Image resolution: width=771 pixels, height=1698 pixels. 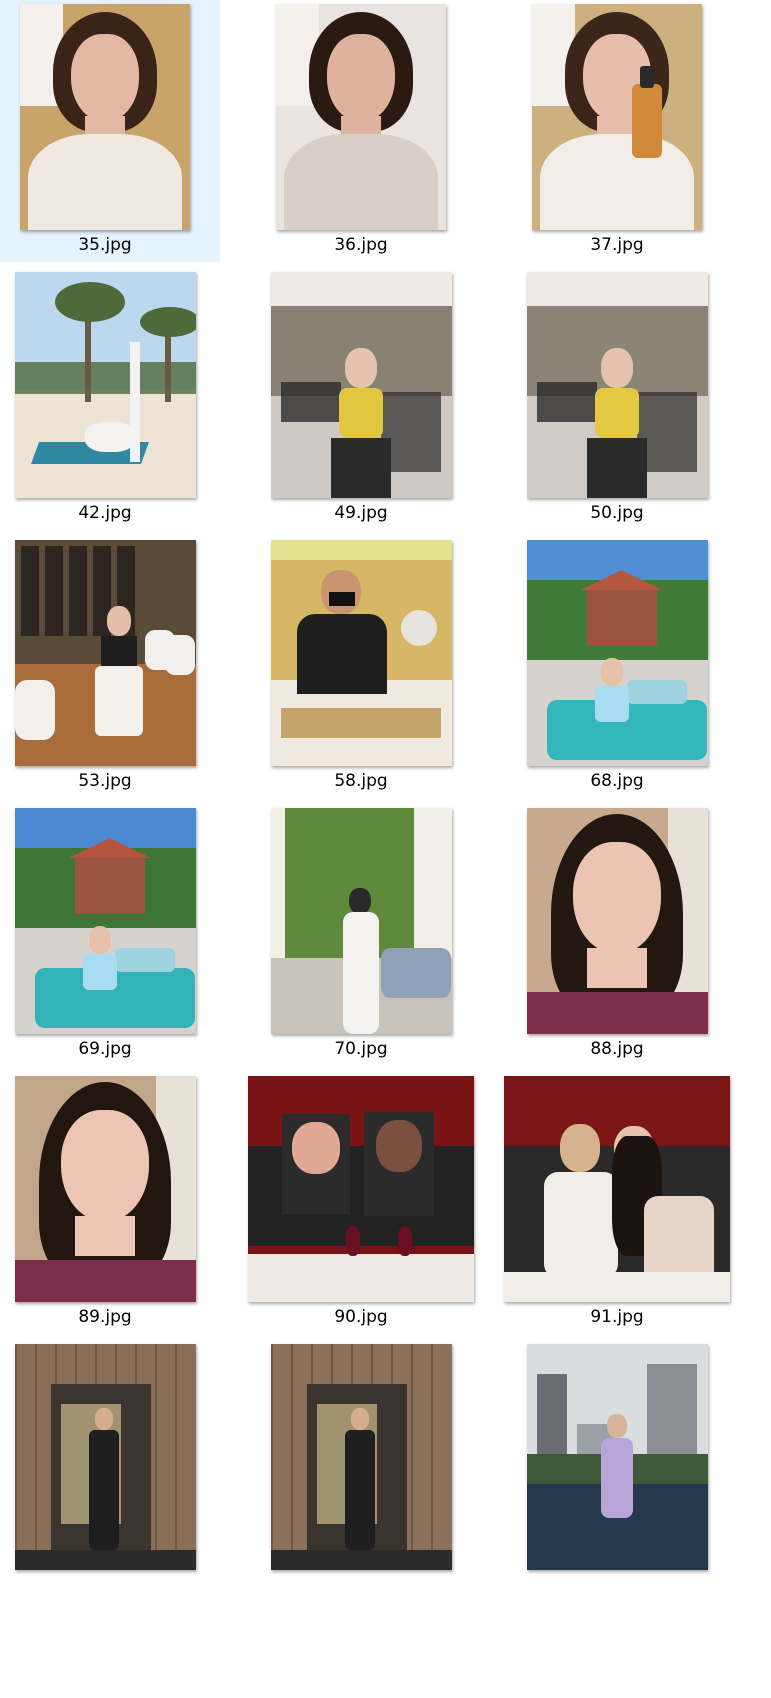 What do you see at coordinates (105, 513) in the screenshot?
I see `file-name-label: 42.jpg` at bounding box center [105, 513].